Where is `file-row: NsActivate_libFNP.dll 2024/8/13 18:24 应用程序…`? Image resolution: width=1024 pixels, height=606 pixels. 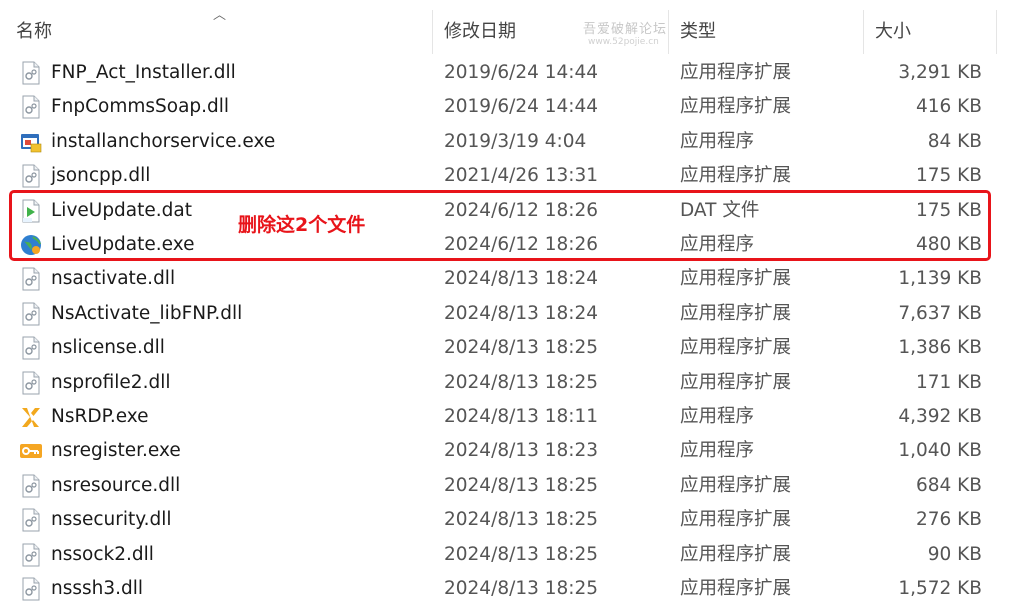
file-row: NsActivate_libFNP.dll 2024/8/13 18:24 应用程序… is located at coordinates (512, 314).